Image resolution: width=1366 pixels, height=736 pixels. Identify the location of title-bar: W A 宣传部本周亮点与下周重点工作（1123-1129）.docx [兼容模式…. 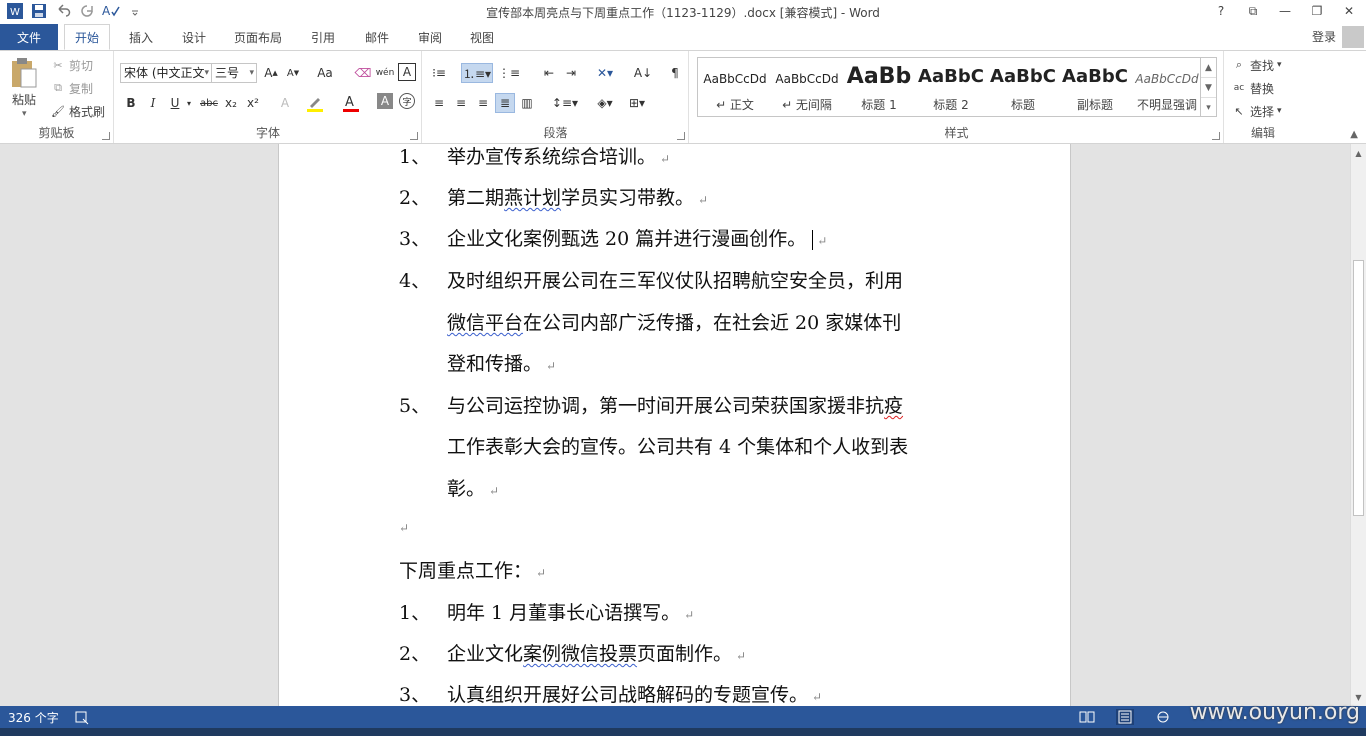
(683, 12).